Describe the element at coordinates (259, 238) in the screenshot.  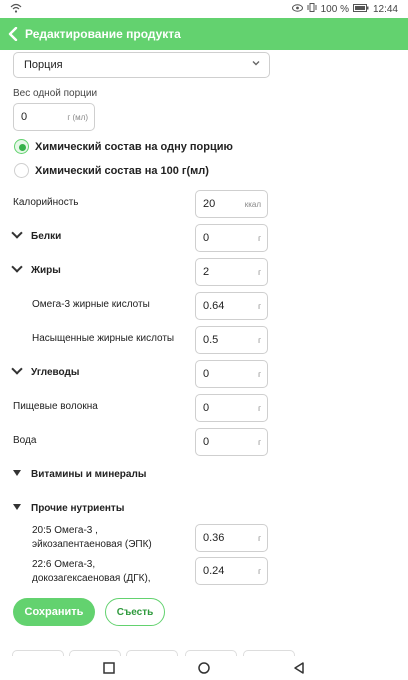
I see `proteins-unit: г` at that location.